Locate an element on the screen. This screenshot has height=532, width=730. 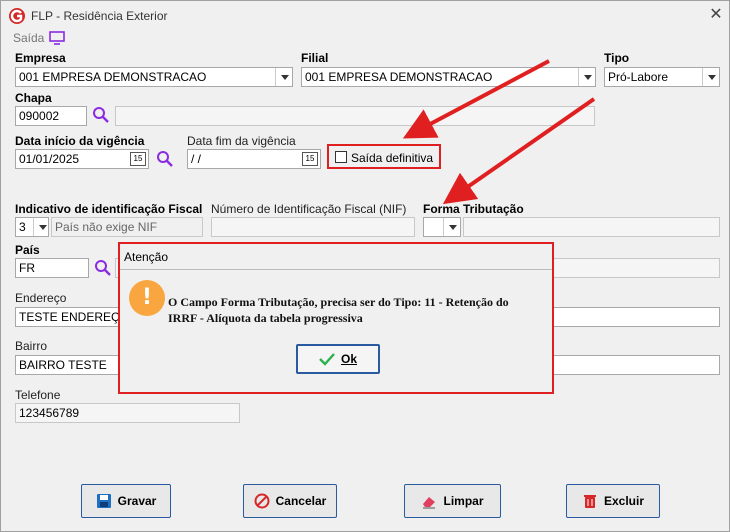
bairro-value: BAIRRO TESTE is located at coordinates (63, 365).